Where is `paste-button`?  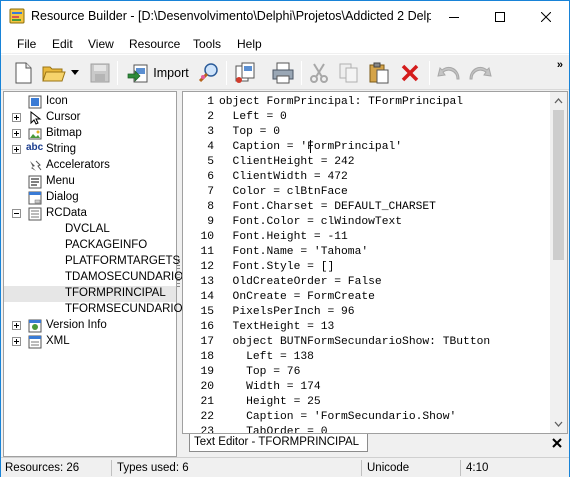 paste-button is located at coordinates (379, 73).